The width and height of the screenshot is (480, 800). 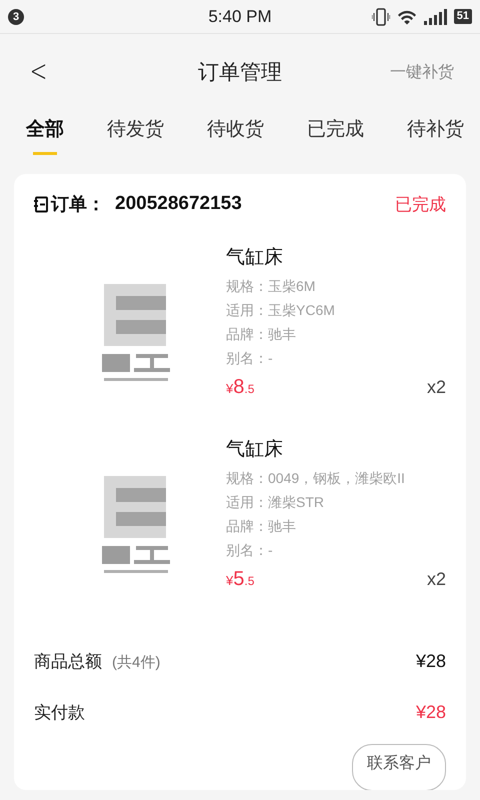 I want to click on tab: 待补货, so click(x=435, y=132).